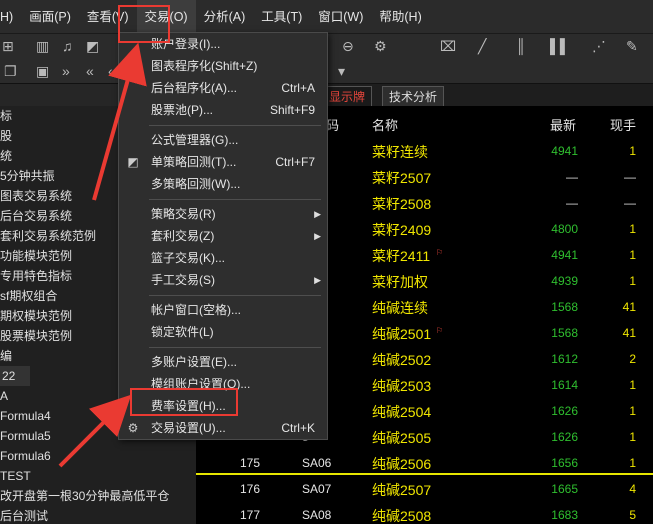  Describe the element at coordinates (119, 121) in the screenshot. I see `arrow-to-menu` at that location.